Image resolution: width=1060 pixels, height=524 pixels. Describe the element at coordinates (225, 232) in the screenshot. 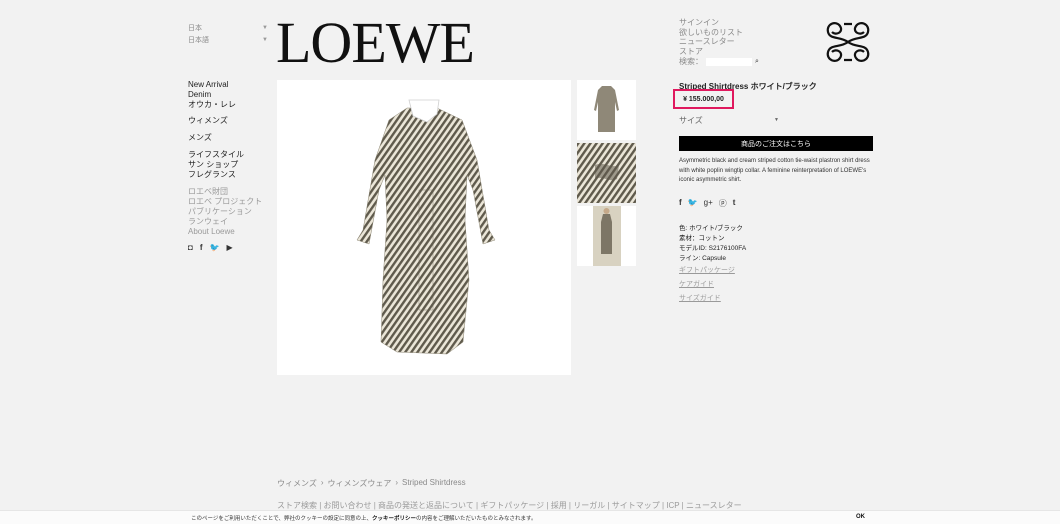

I see `nav-about: About Loewe` at that location.